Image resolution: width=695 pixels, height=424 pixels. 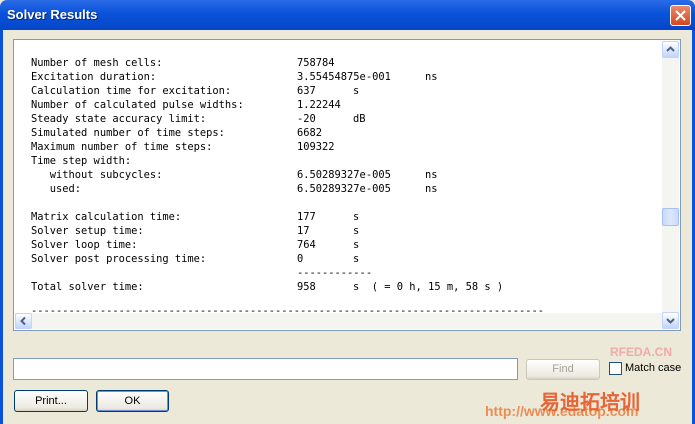 I want to click on close-button, so click(x=680, y=15).